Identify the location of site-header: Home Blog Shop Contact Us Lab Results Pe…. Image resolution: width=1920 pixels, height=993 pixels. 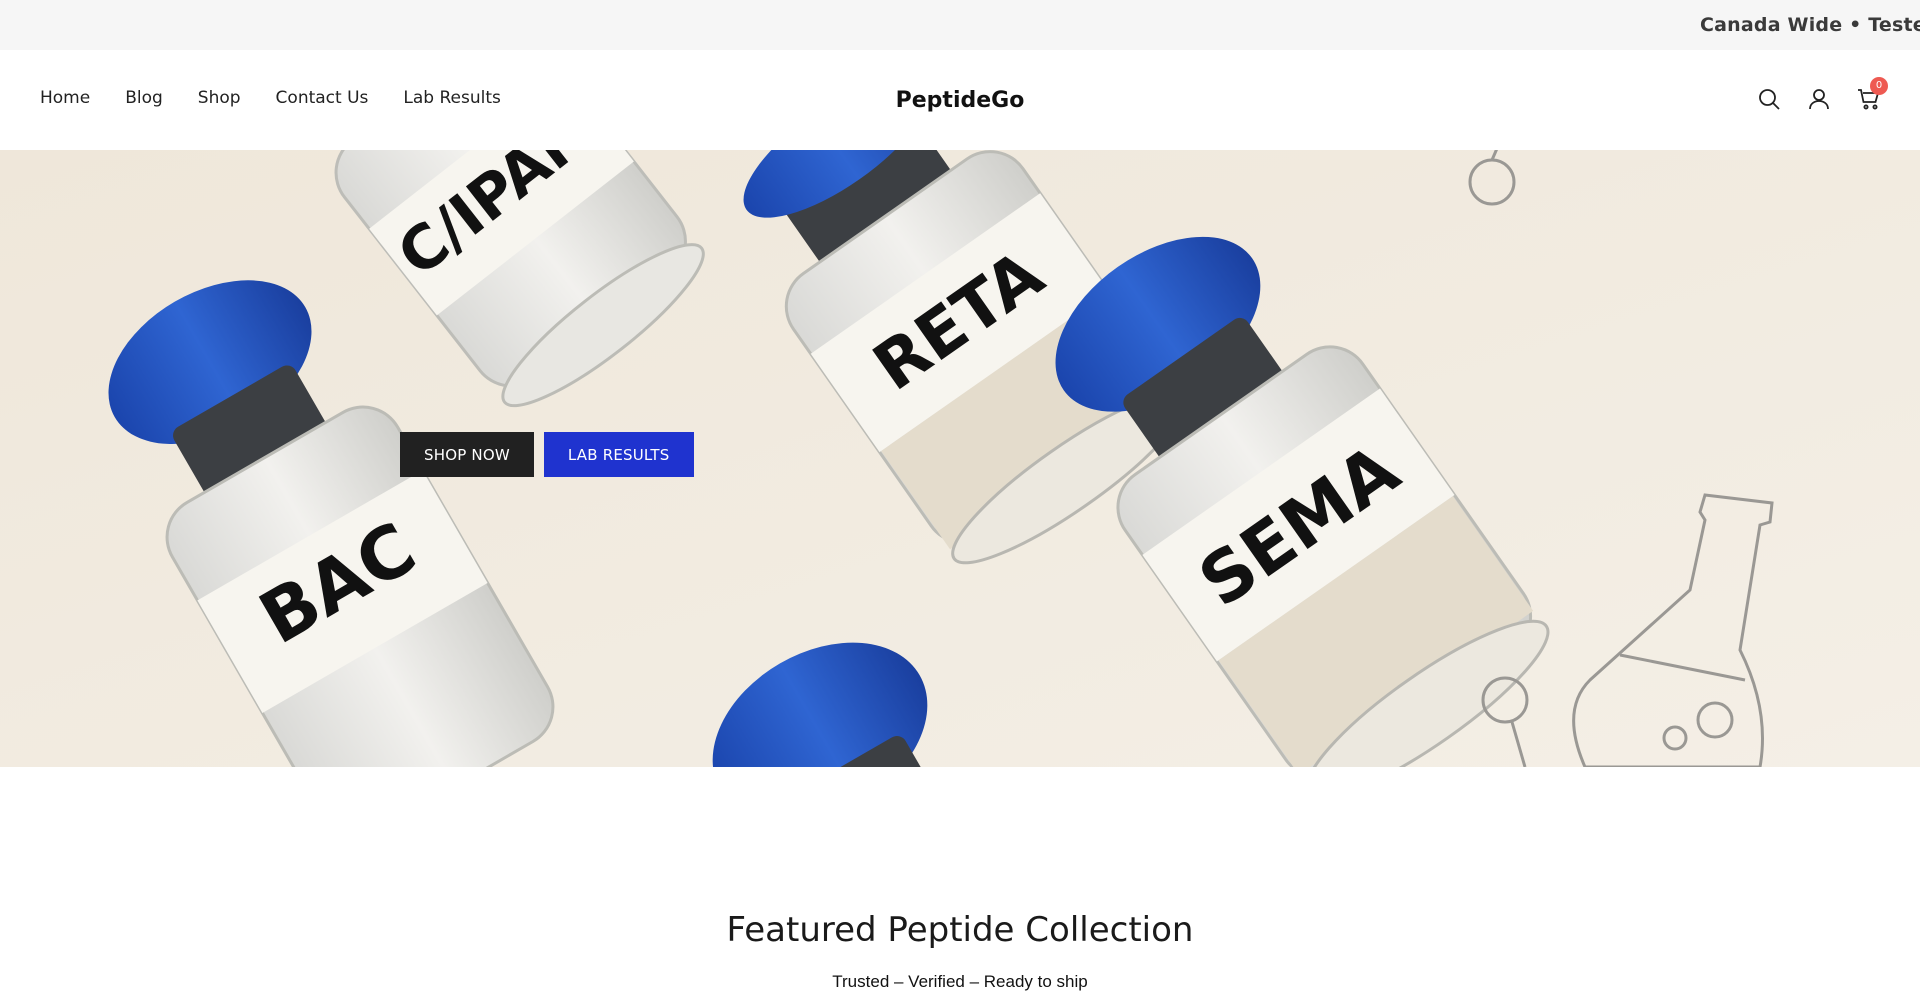
(960, 100).